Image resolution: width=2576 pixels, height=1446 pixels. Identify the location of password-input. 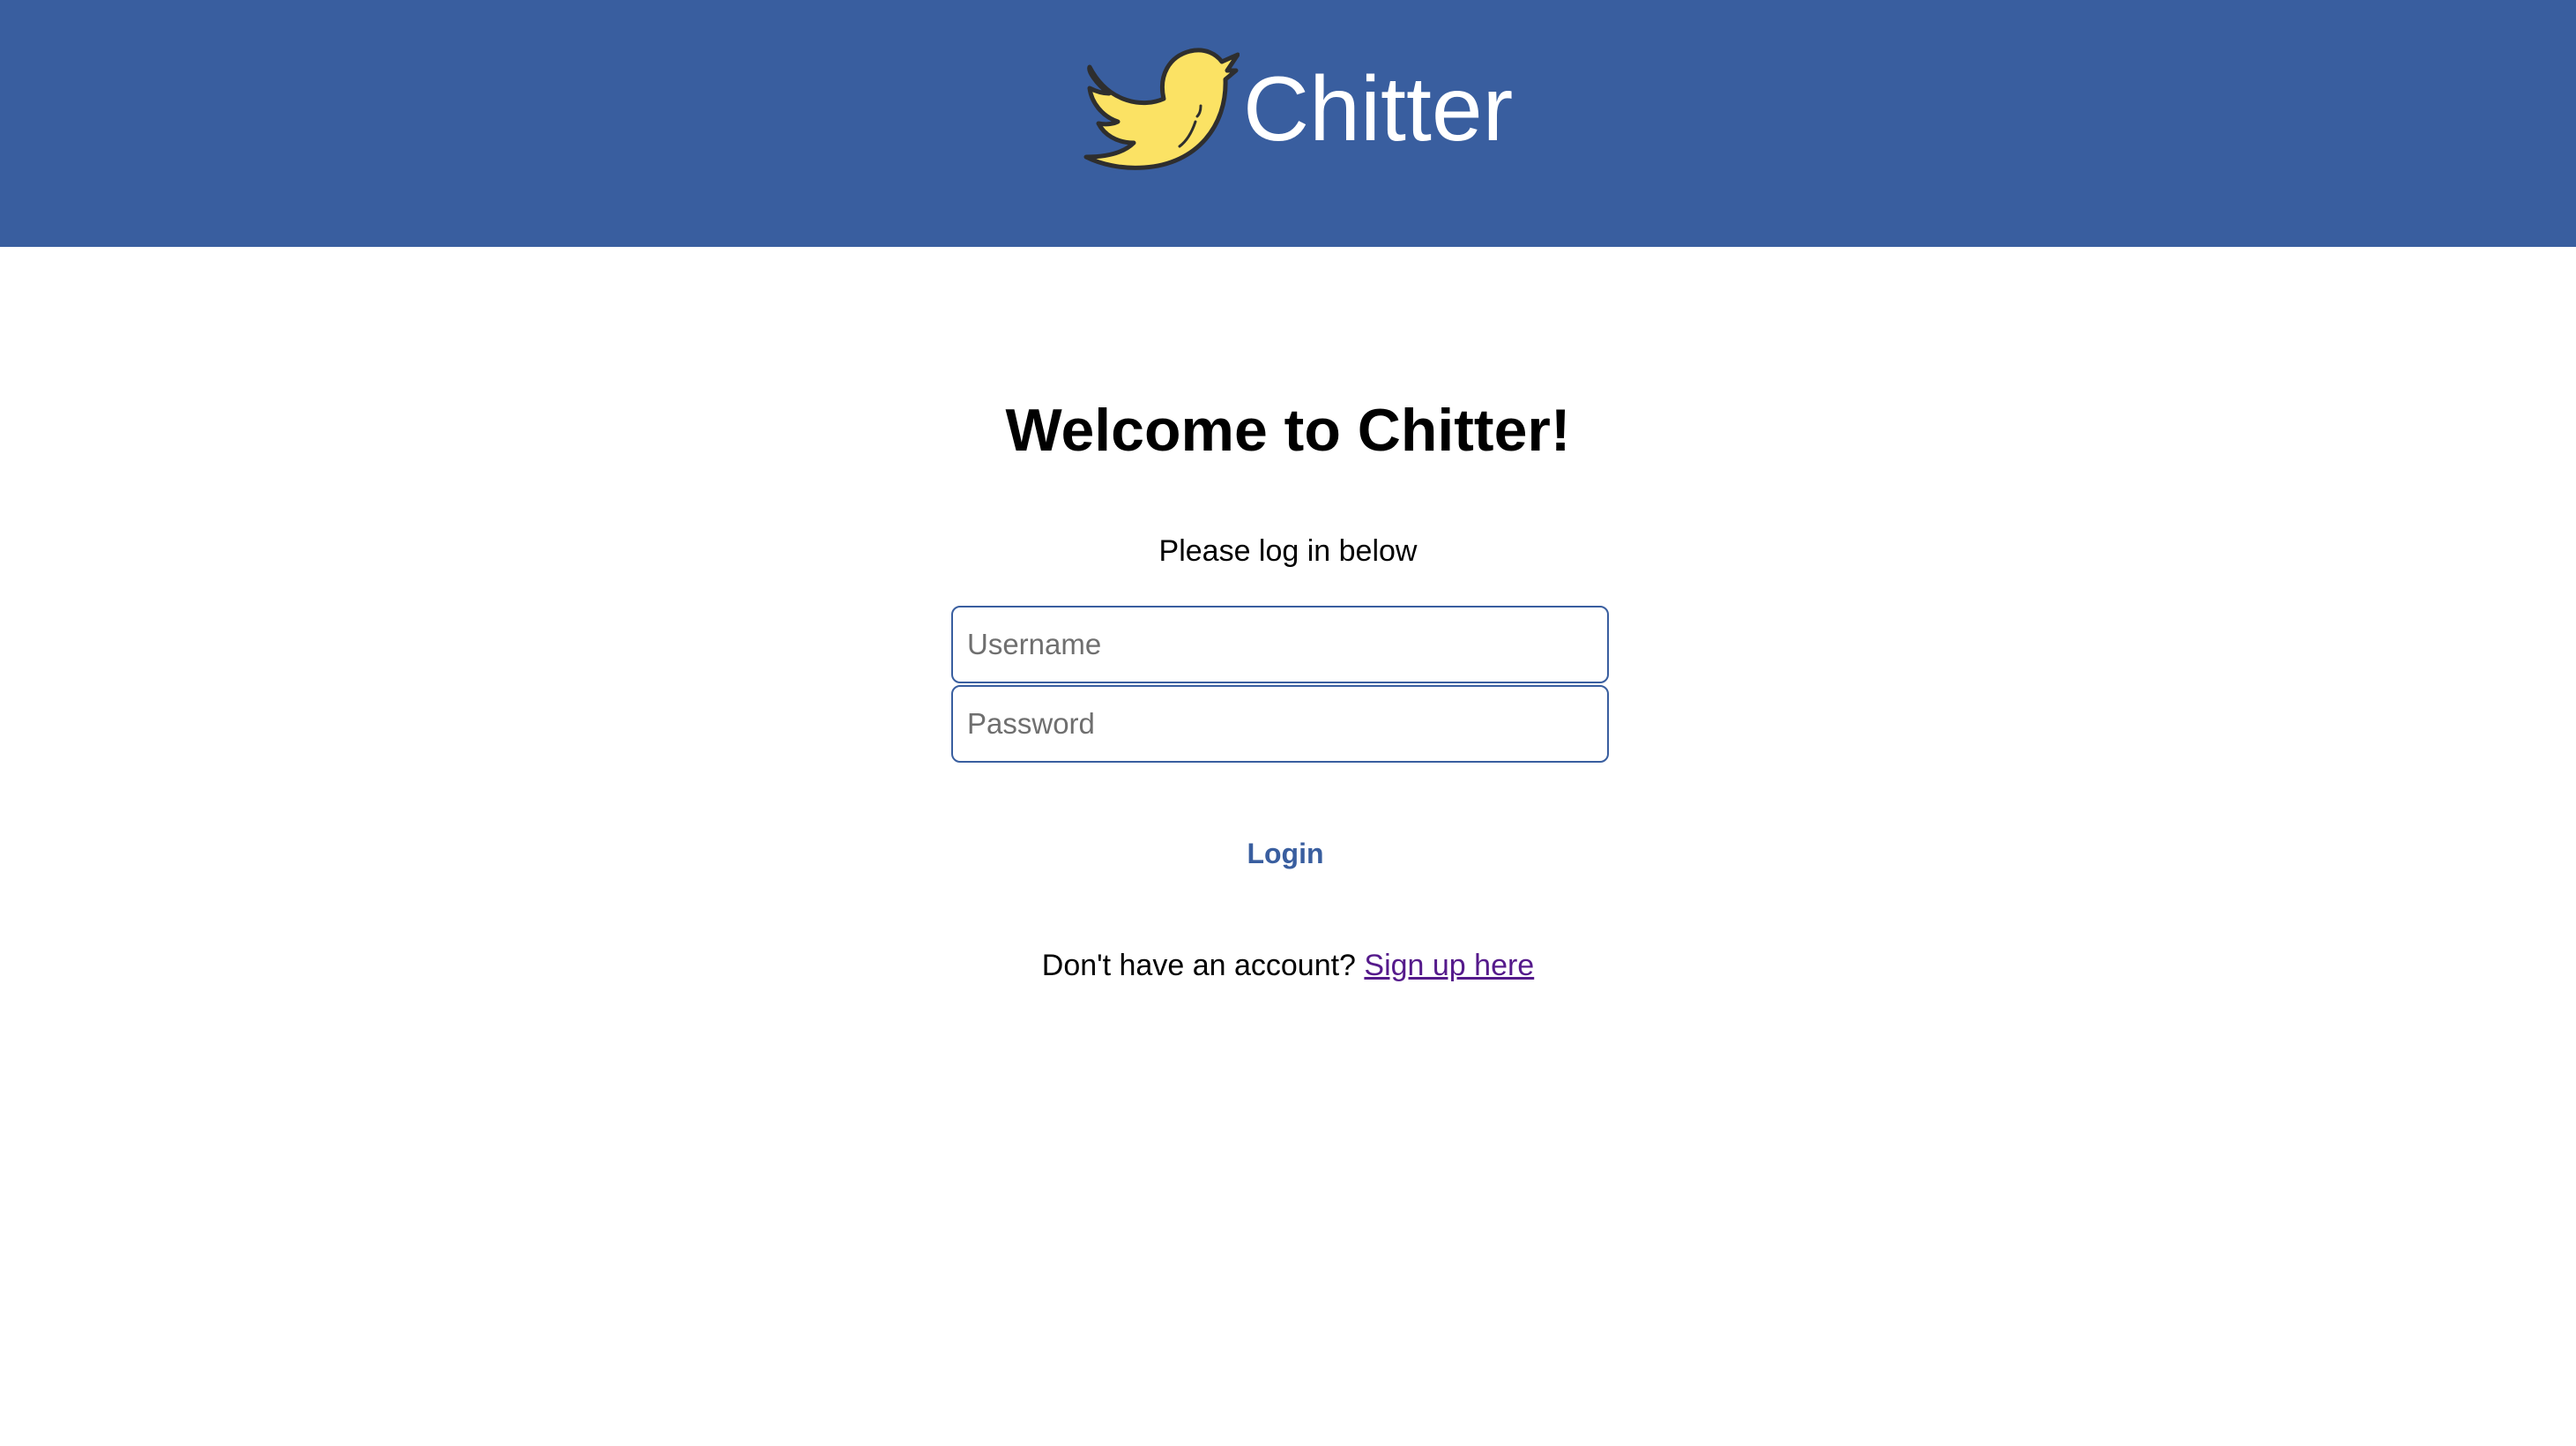
(1280, 724).